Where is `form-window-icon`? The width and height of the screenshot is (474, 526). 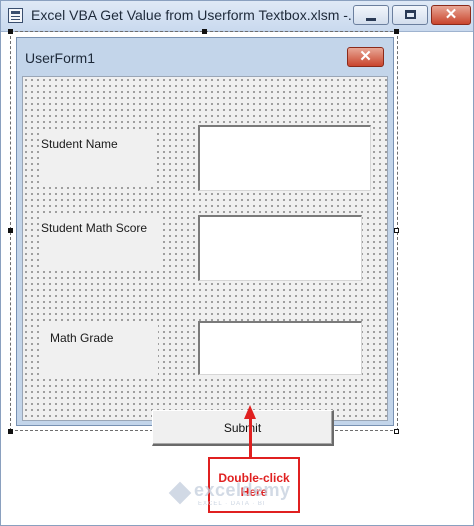 form-window-icon is located at coordinates (15, 15).